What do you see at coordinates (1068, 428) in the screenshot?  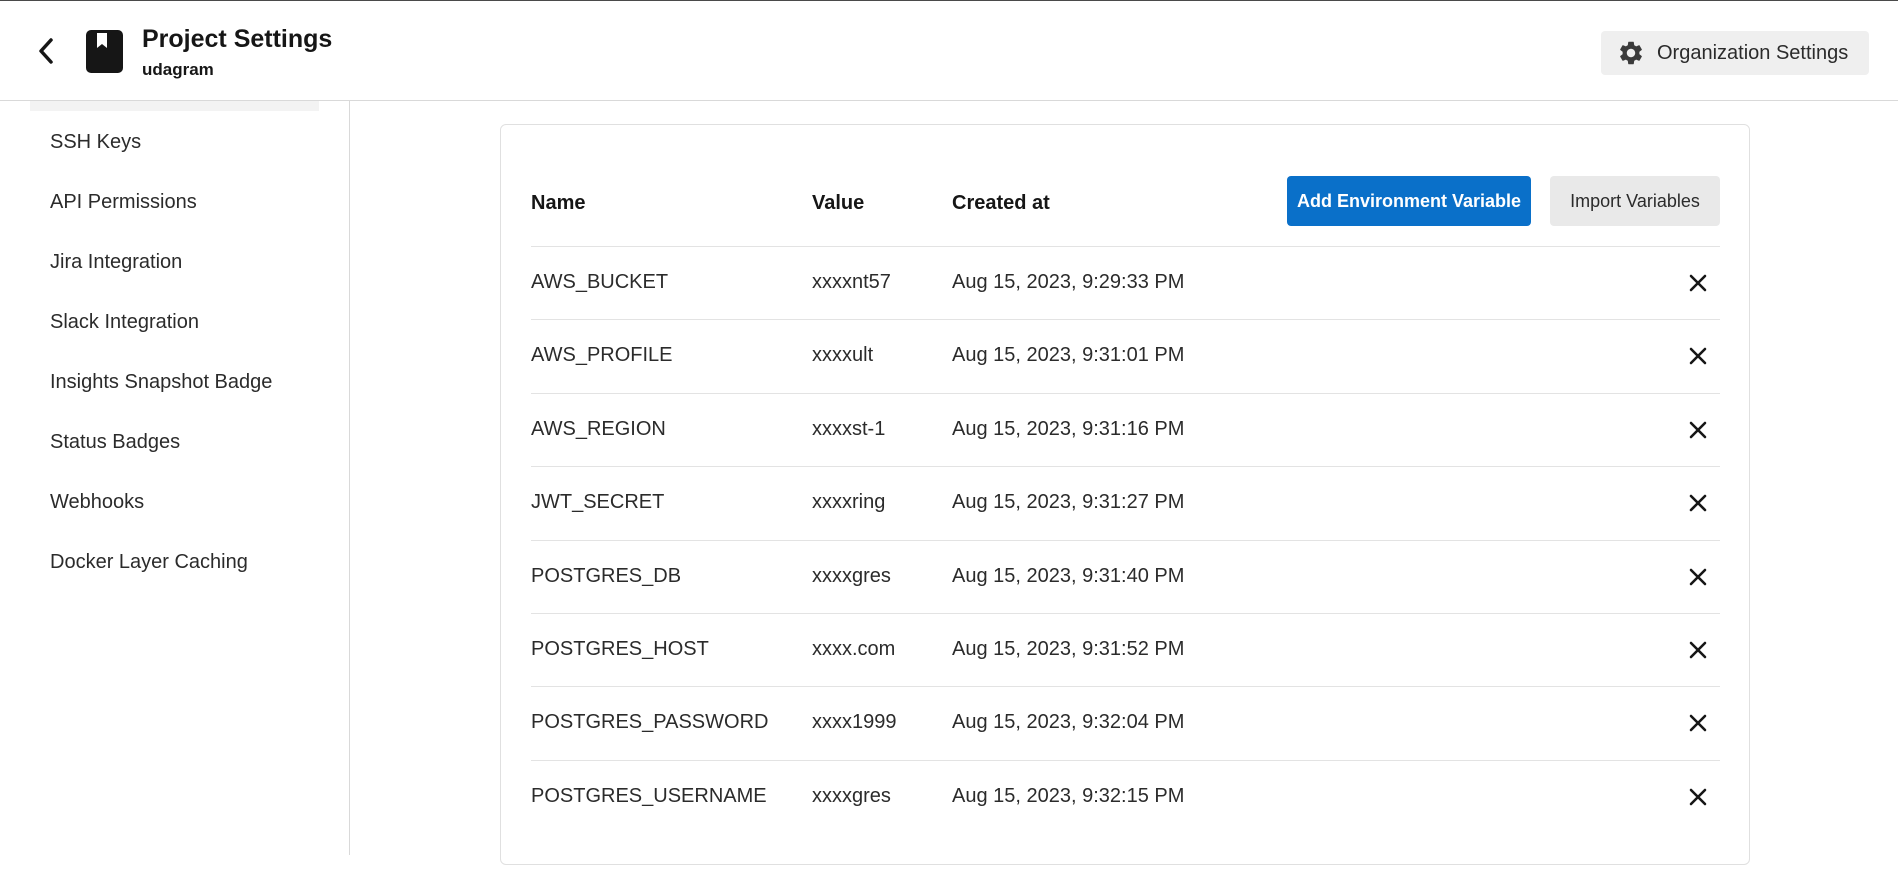 I see `variable-created-at: Aug 15, 2023, 9:31:16 PM` at bounding box center [1068, 428].